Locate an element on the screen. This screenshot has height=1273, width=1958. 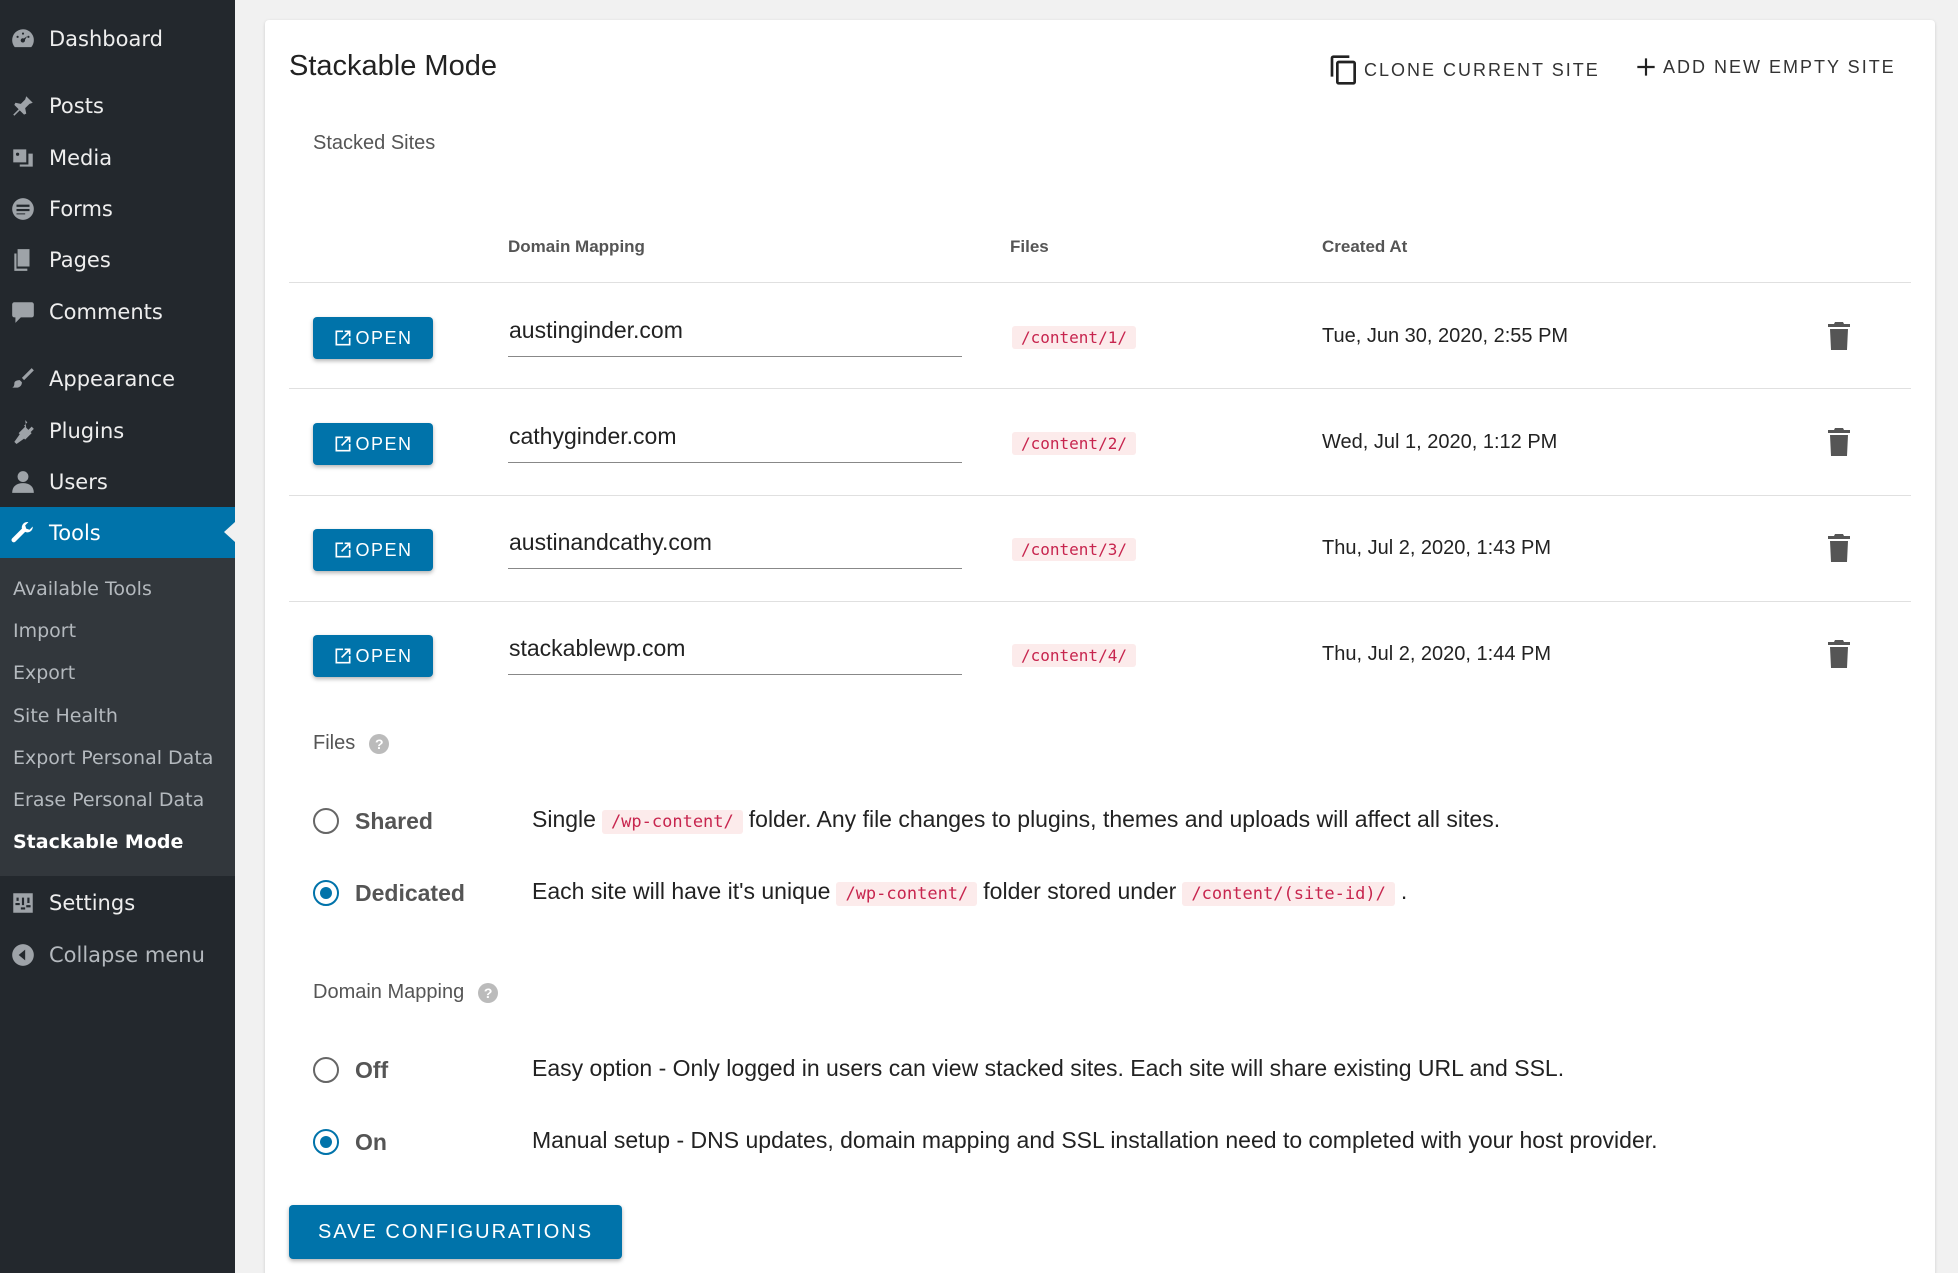
sidebar-item-settings: Settings is located at coordinates (117, 903).